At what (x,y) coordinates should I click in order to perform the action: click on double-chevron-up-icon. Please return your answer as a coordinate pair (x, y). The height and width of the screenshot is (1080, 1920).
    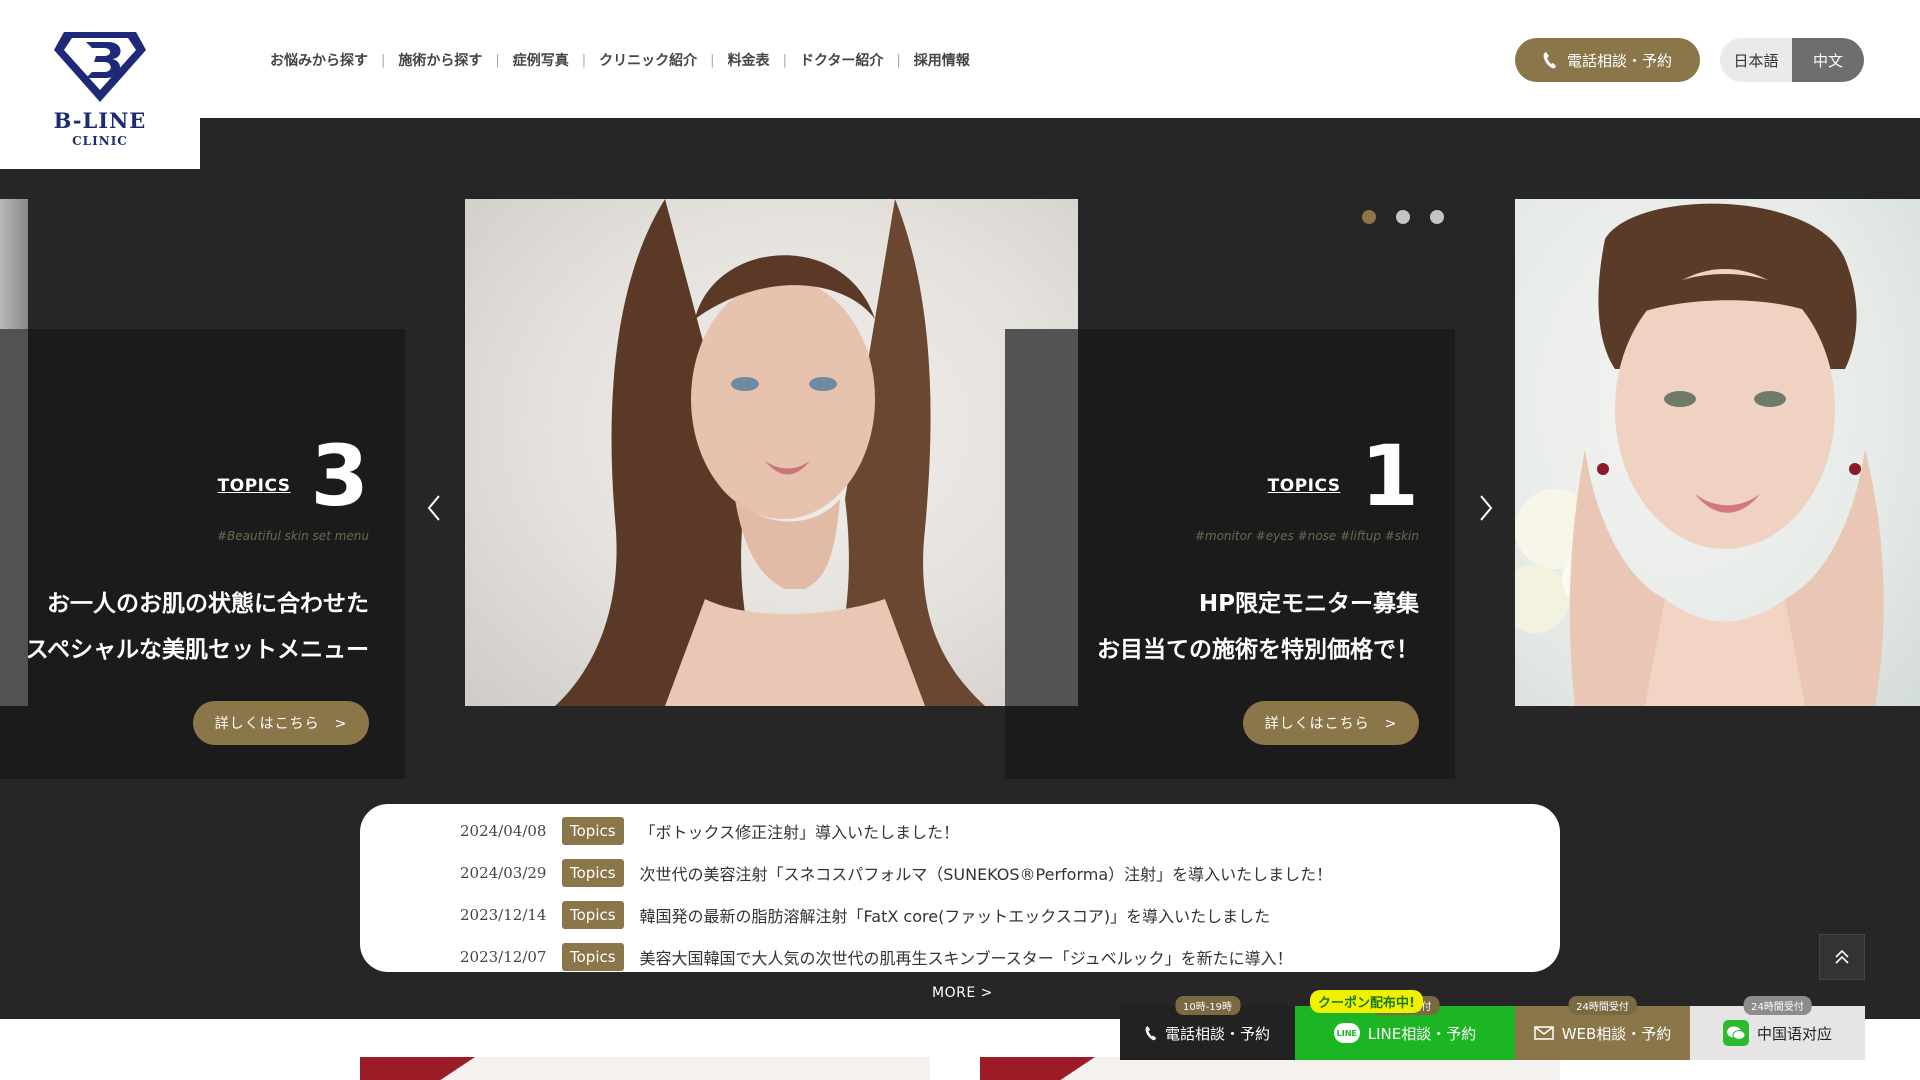
    Looking at the image, I should click on (1842, 956).